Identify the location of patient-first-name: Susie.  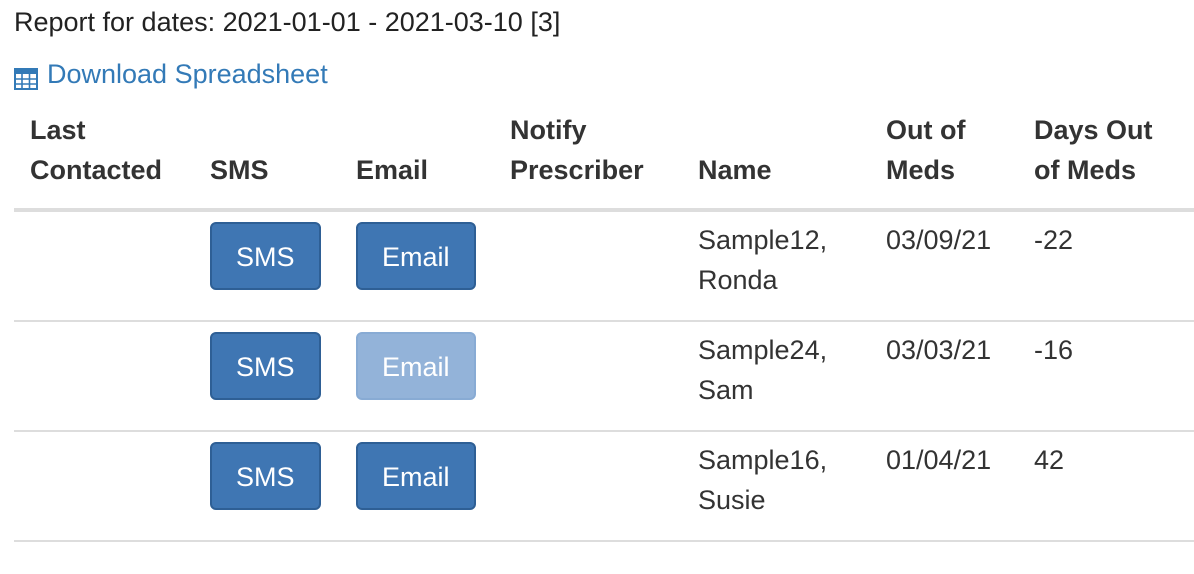
(732, 500).